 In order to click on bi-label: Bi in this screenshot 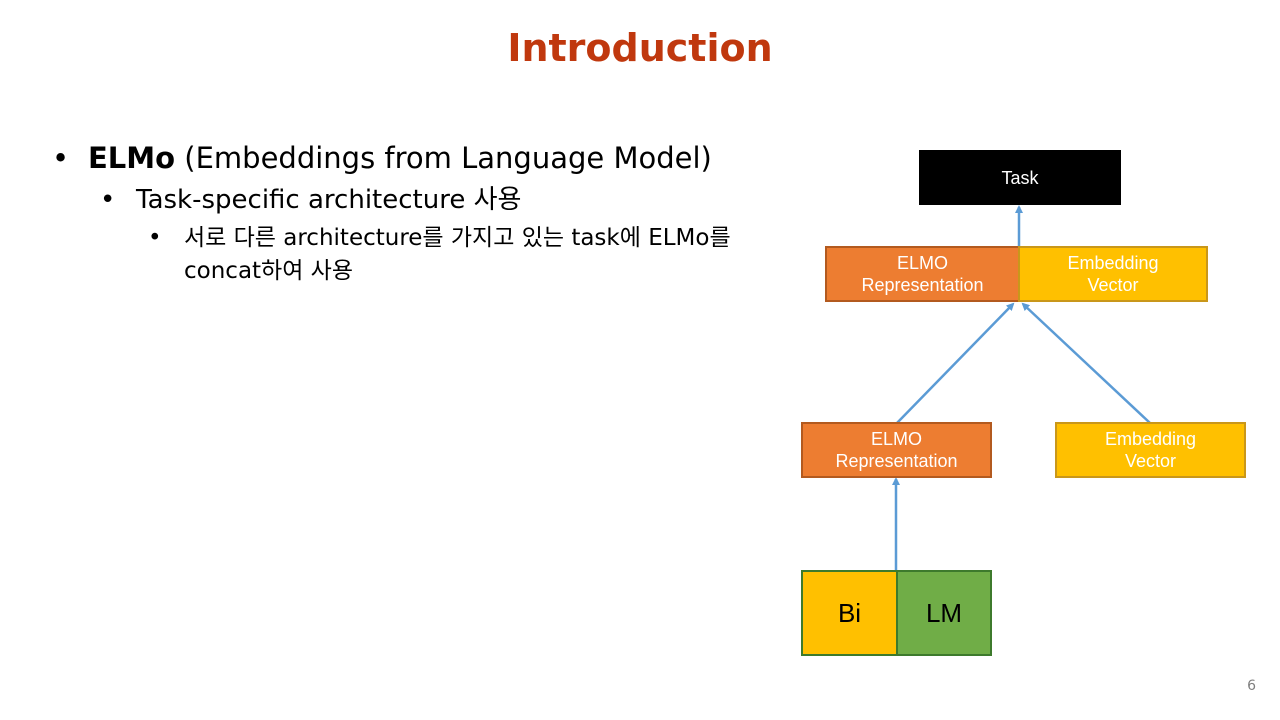, I will do `click(849, 613)`.